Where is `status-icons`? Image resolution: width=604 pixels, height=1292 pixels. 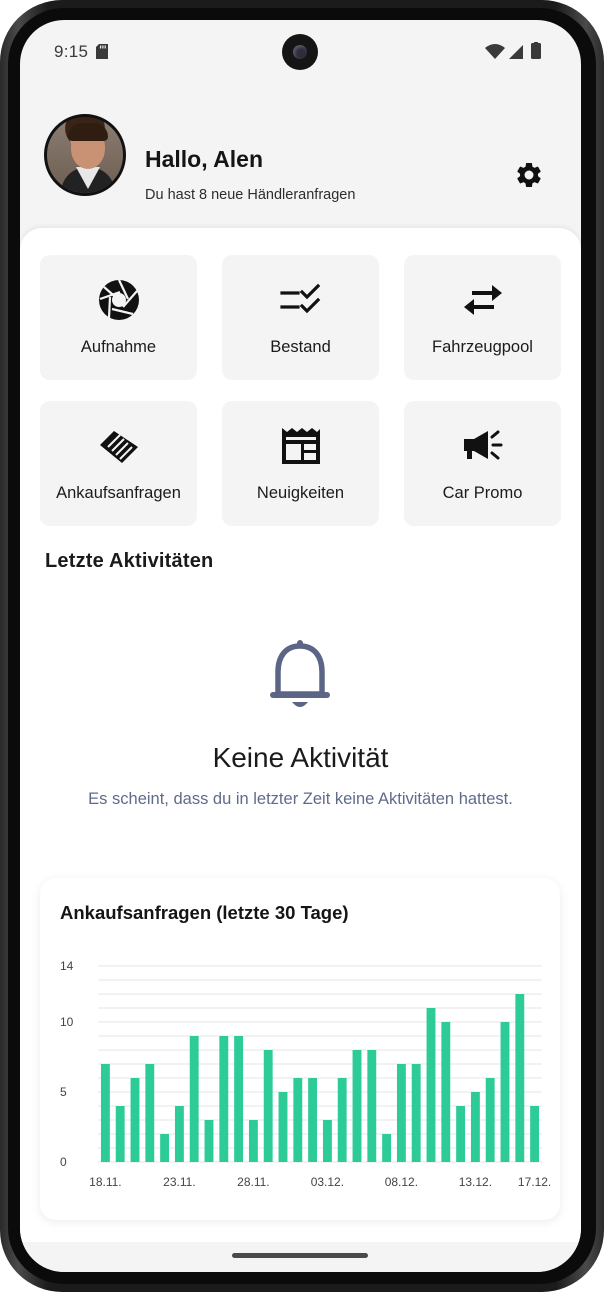 status-icons is located at coordinates (513, 50).